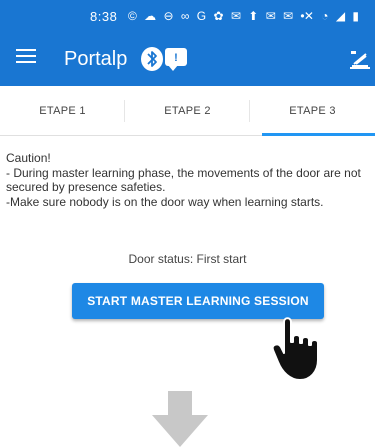  Describe the element at coordinates (360, 60) in the screenshot. I see `door-icon` at that location.